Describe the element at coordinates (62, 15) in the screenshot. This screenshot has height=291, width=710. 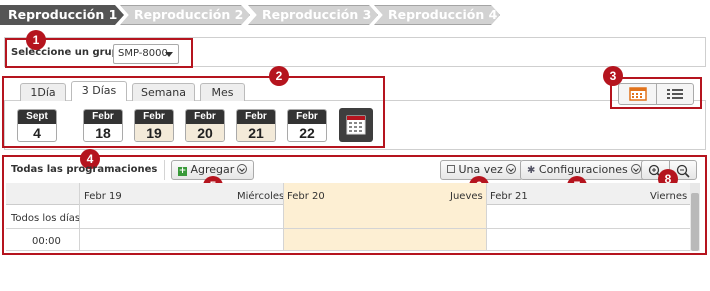
I see `tab-playback-1: Reproducción 1` at that location.